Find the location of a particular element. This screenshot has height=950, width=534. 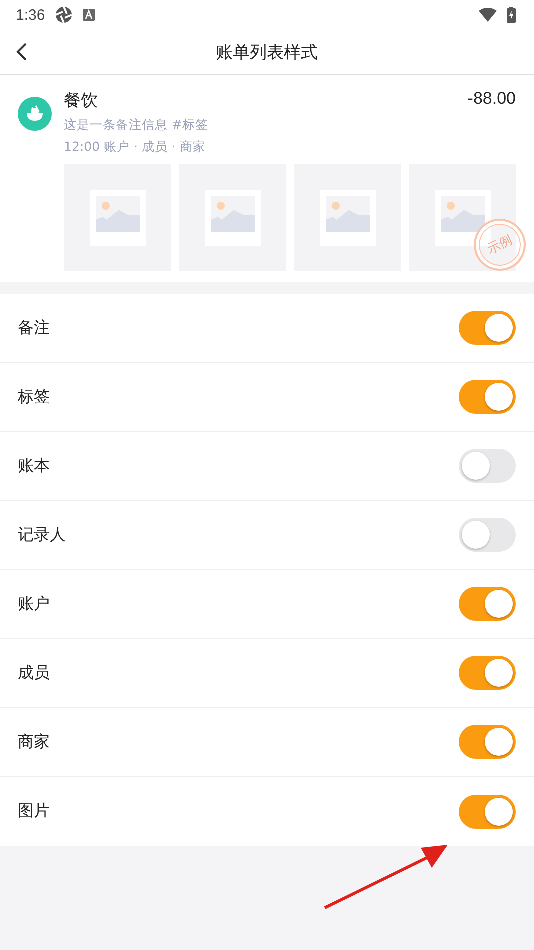

aperture-icon is located at coordinates (64, 15).